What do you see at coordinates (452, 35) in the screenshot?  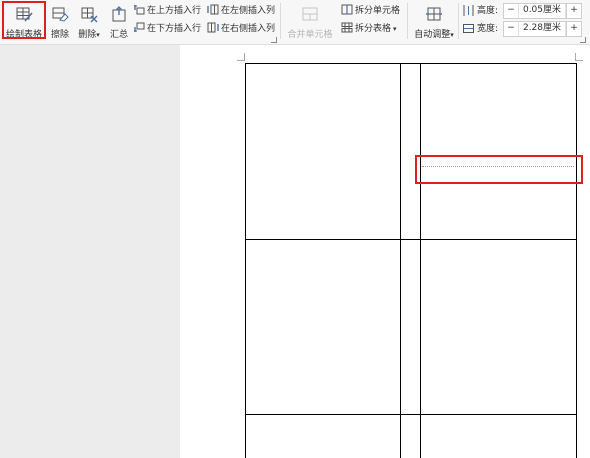 I see `auto-fit-dropdown-caret: ▾` at bounding box center [452, 35].